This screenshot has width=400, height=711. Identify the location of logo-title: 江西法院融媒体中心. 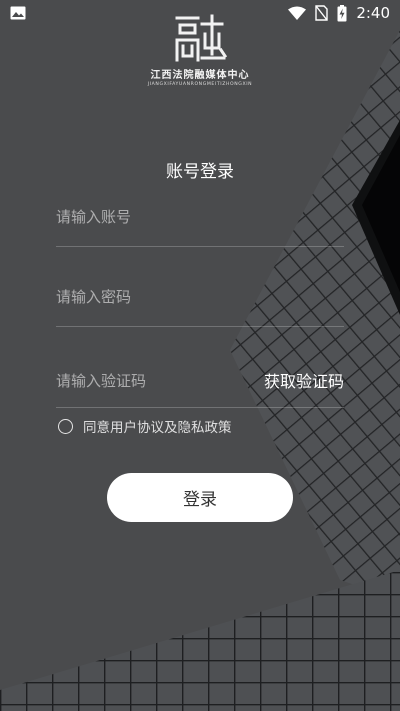
(200, 75).